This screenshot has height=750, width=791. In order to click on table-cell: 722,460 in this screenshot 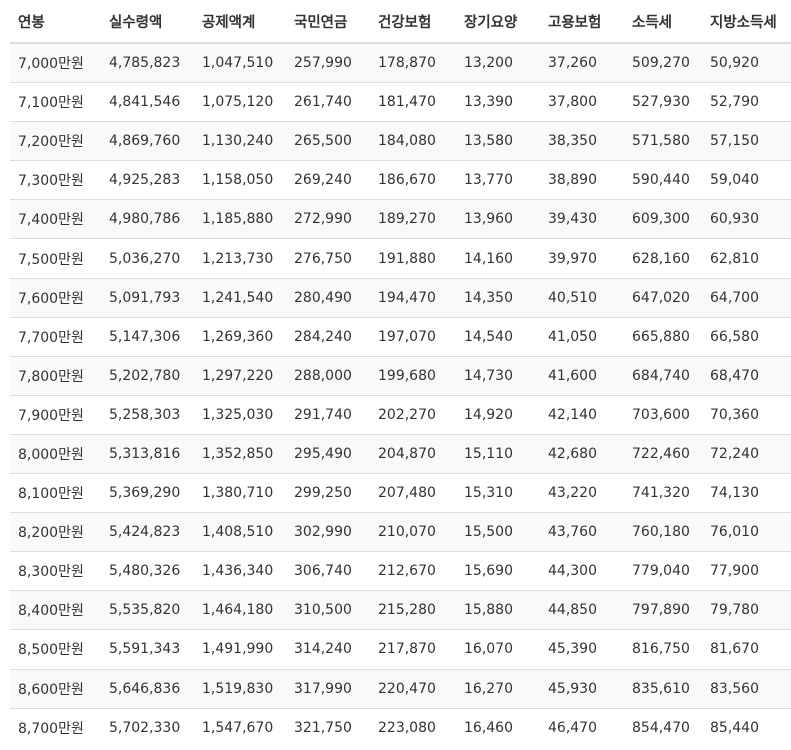, I will do `click(663, 453)`.